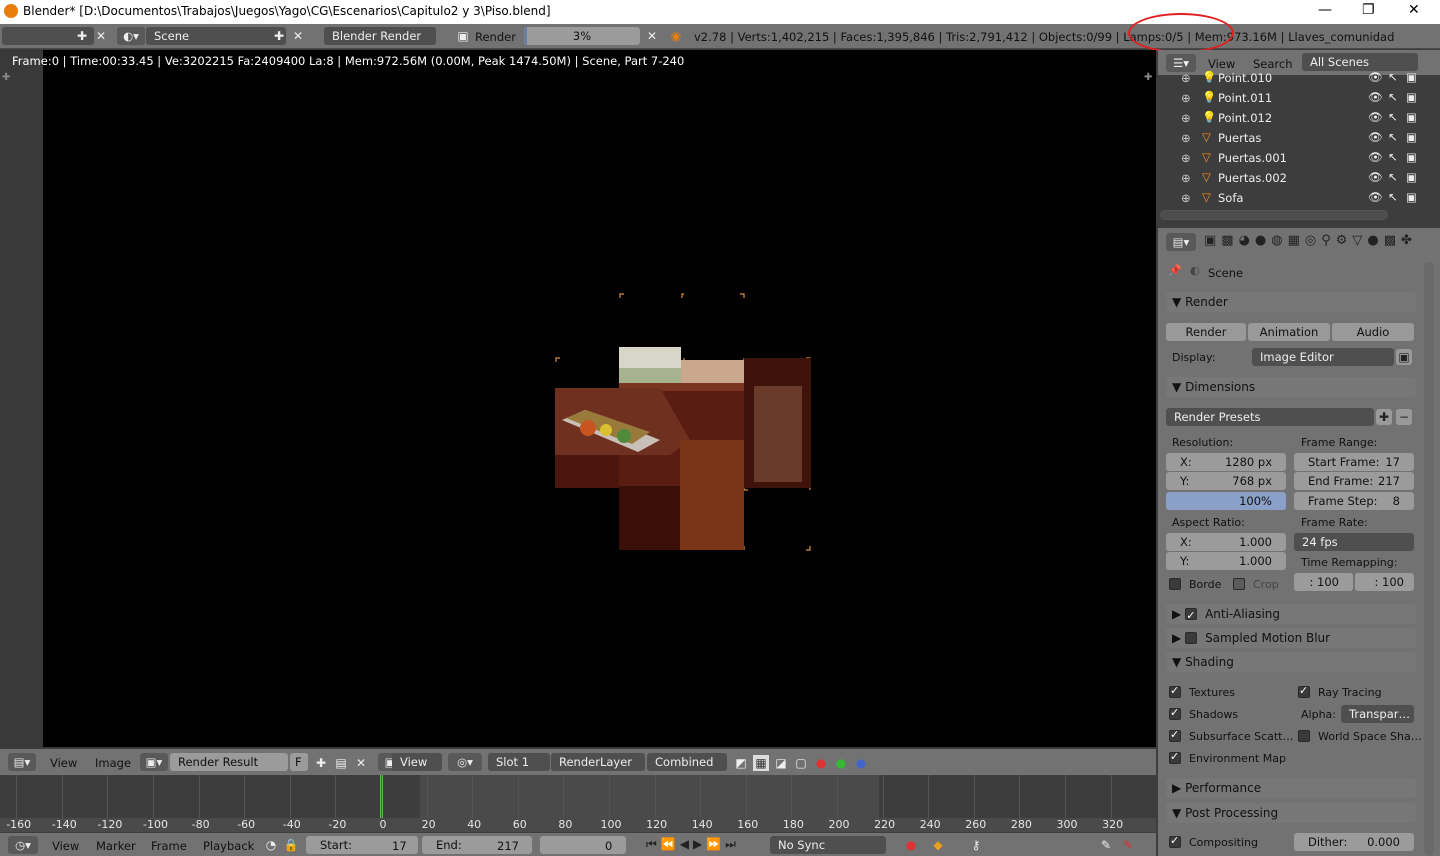  What do you see at coordinates (321, 763) in the screenshot?
I see `new-image-icon: ✚` at bounding box center [321, 763].